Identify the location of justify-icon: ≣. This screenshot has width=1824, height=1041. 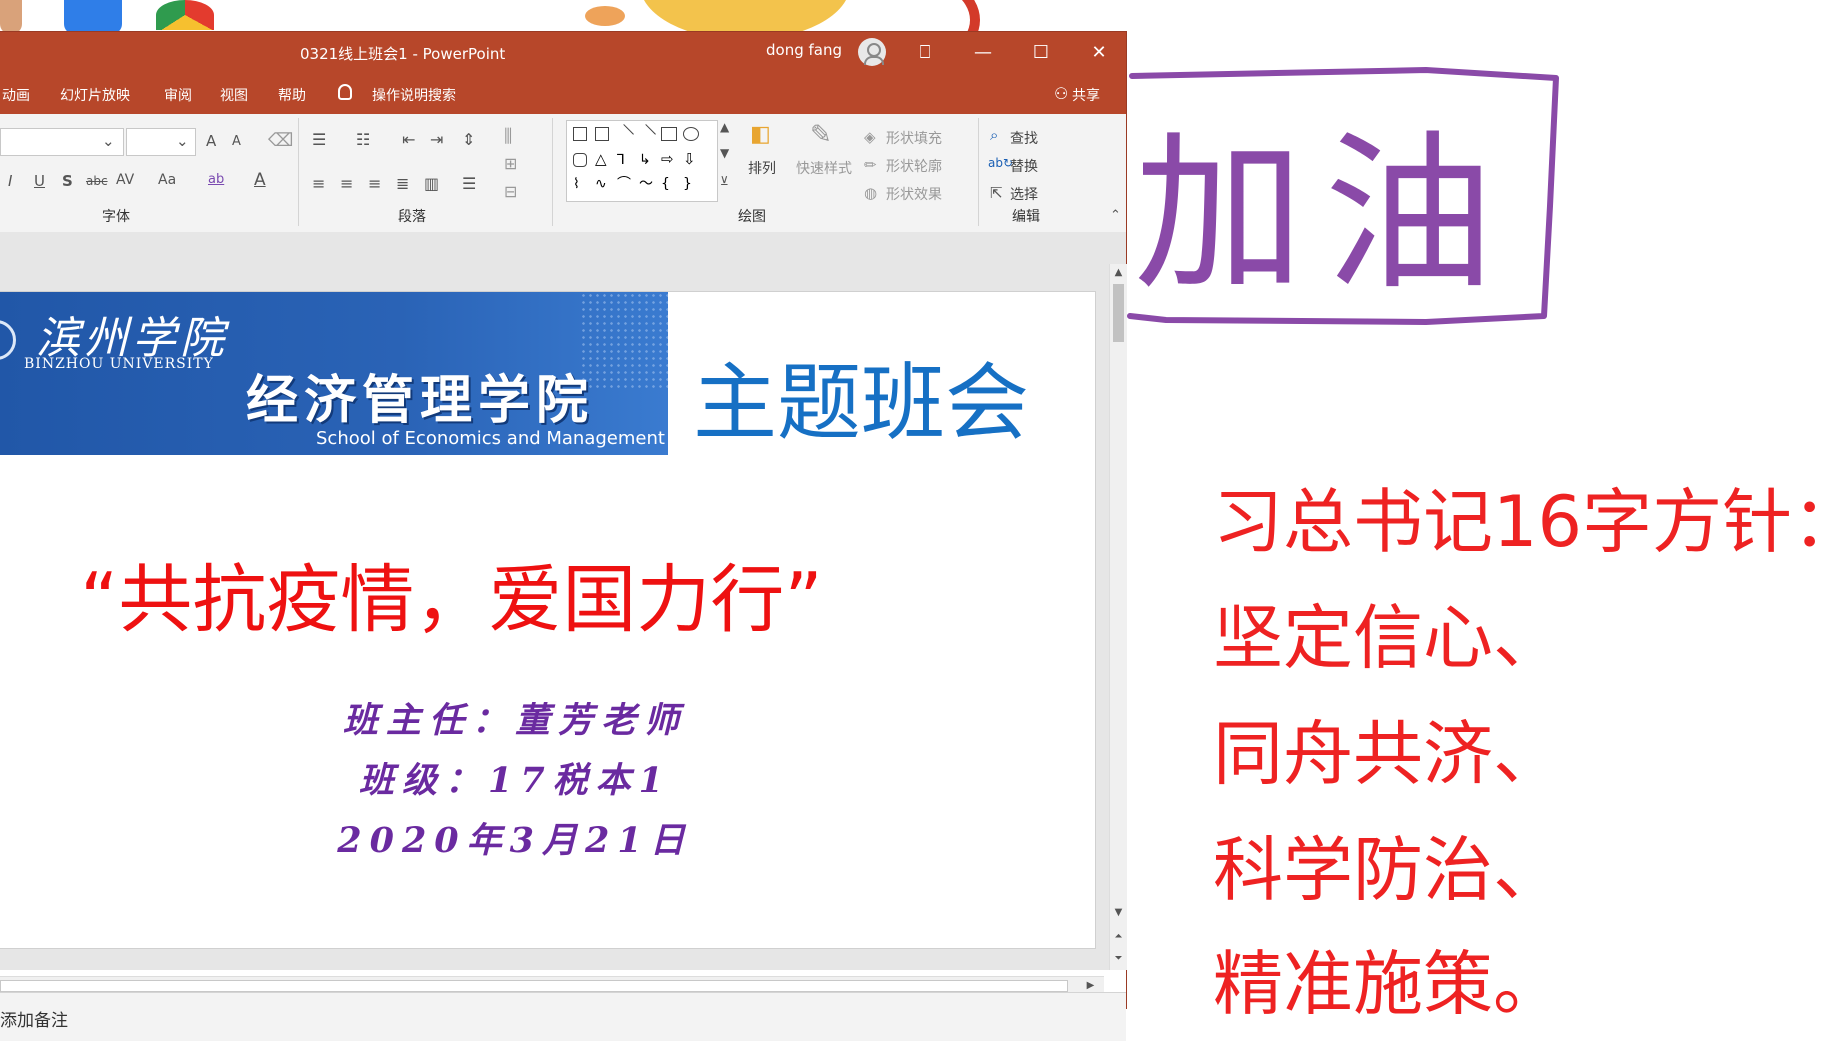
(402, 183).